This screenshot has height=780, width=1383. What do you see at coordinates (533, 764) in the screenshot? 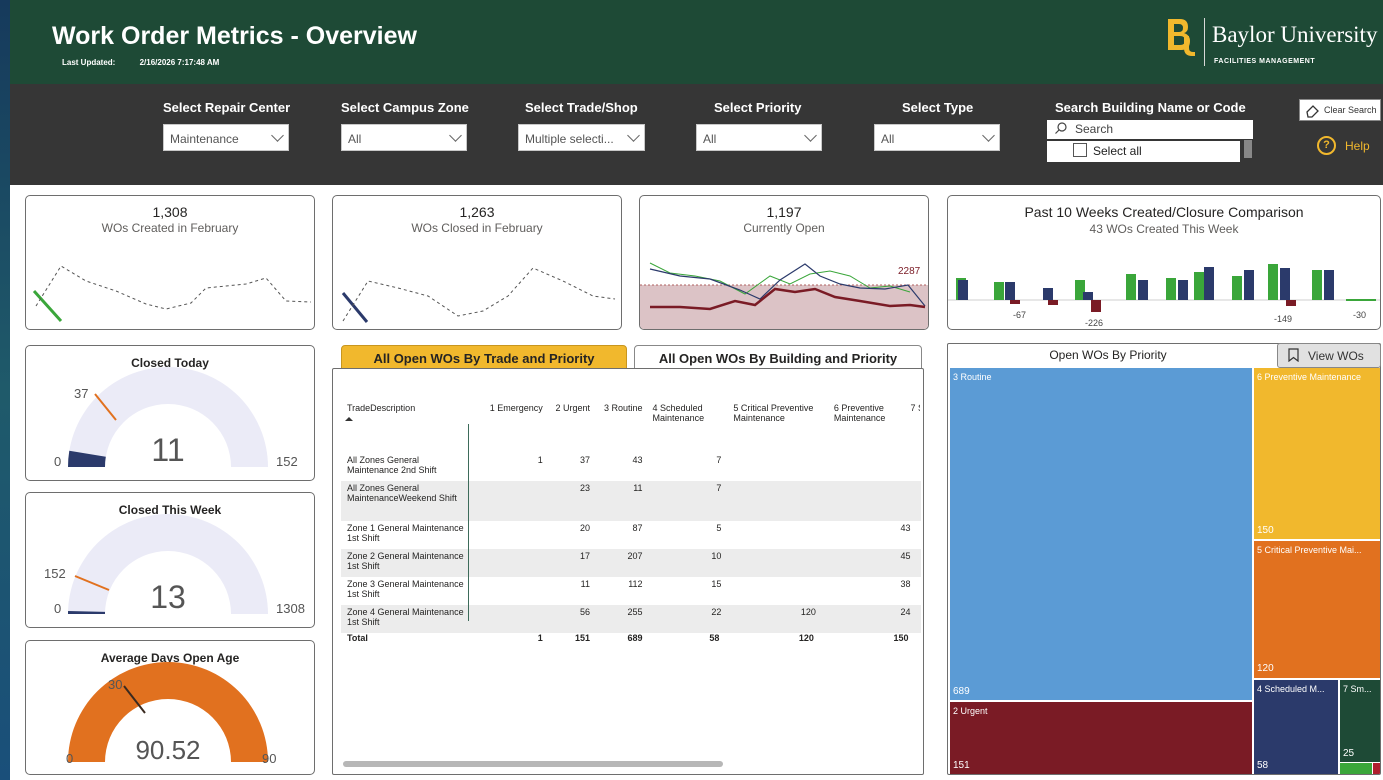
I see `horizontal-scrollbar` at bounding box center [533, 764].